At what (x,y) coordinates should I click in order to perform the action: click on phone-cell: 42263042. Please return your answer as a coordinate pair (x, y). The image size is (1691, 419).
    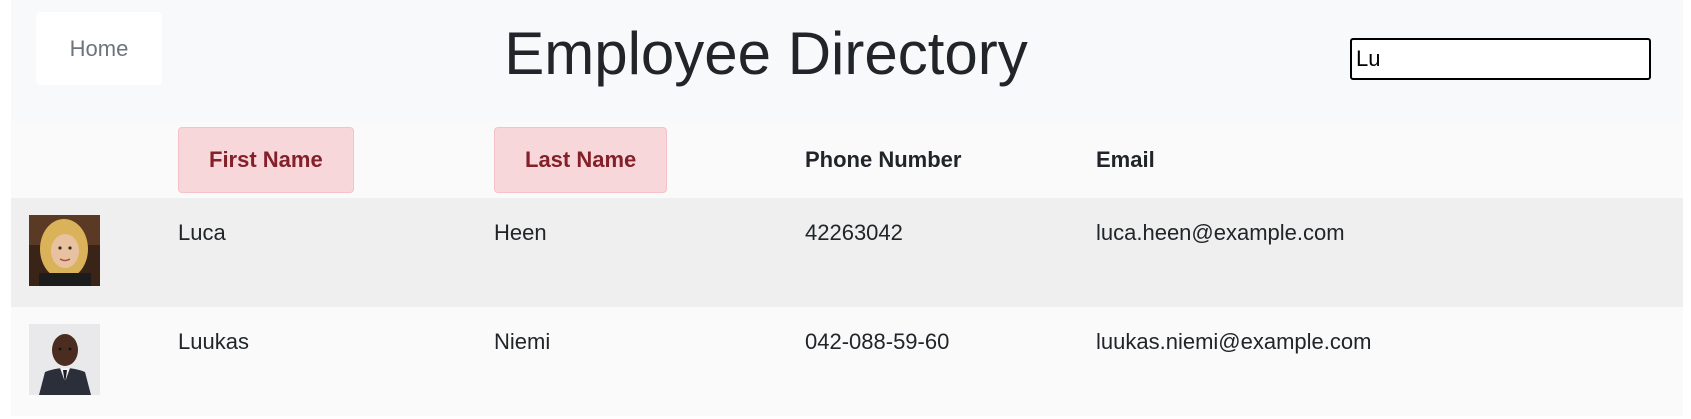
    Looking at the image, I should click on (854, 232).